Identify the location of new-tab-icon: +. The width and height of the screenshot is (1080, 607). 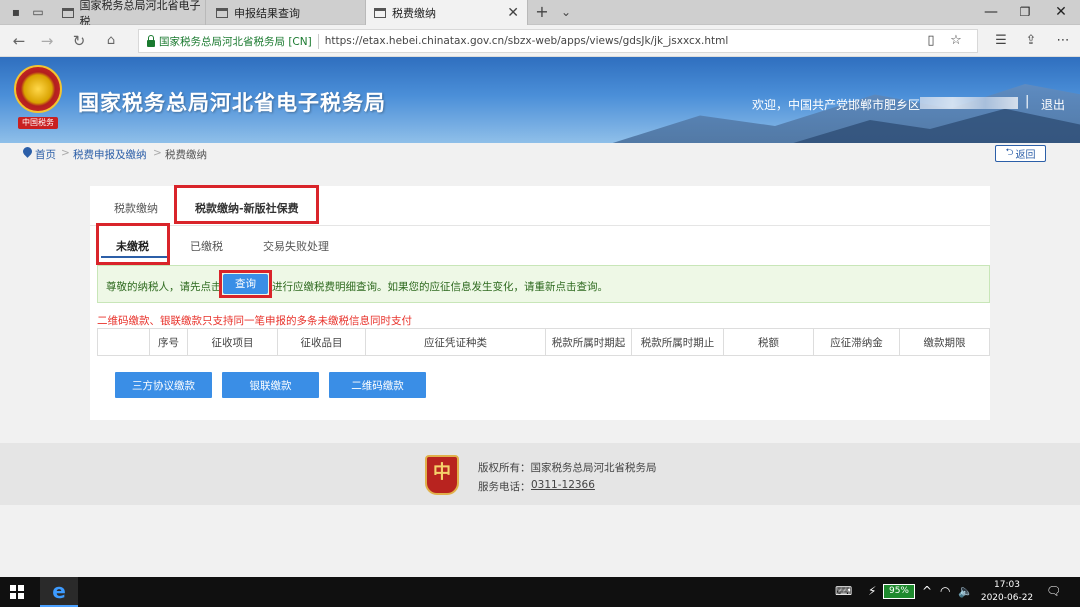
(542, 12).